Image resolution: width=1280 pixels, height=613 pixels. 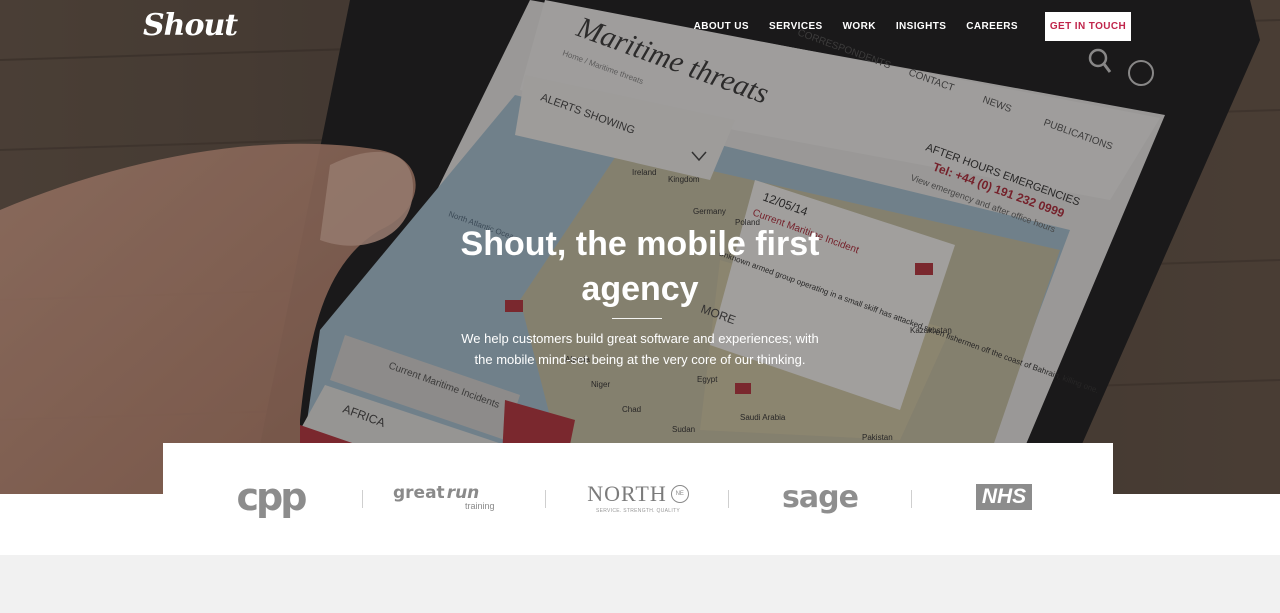 I want to click on client-logo-nhs: NHS, so click(x=1004, y=497).